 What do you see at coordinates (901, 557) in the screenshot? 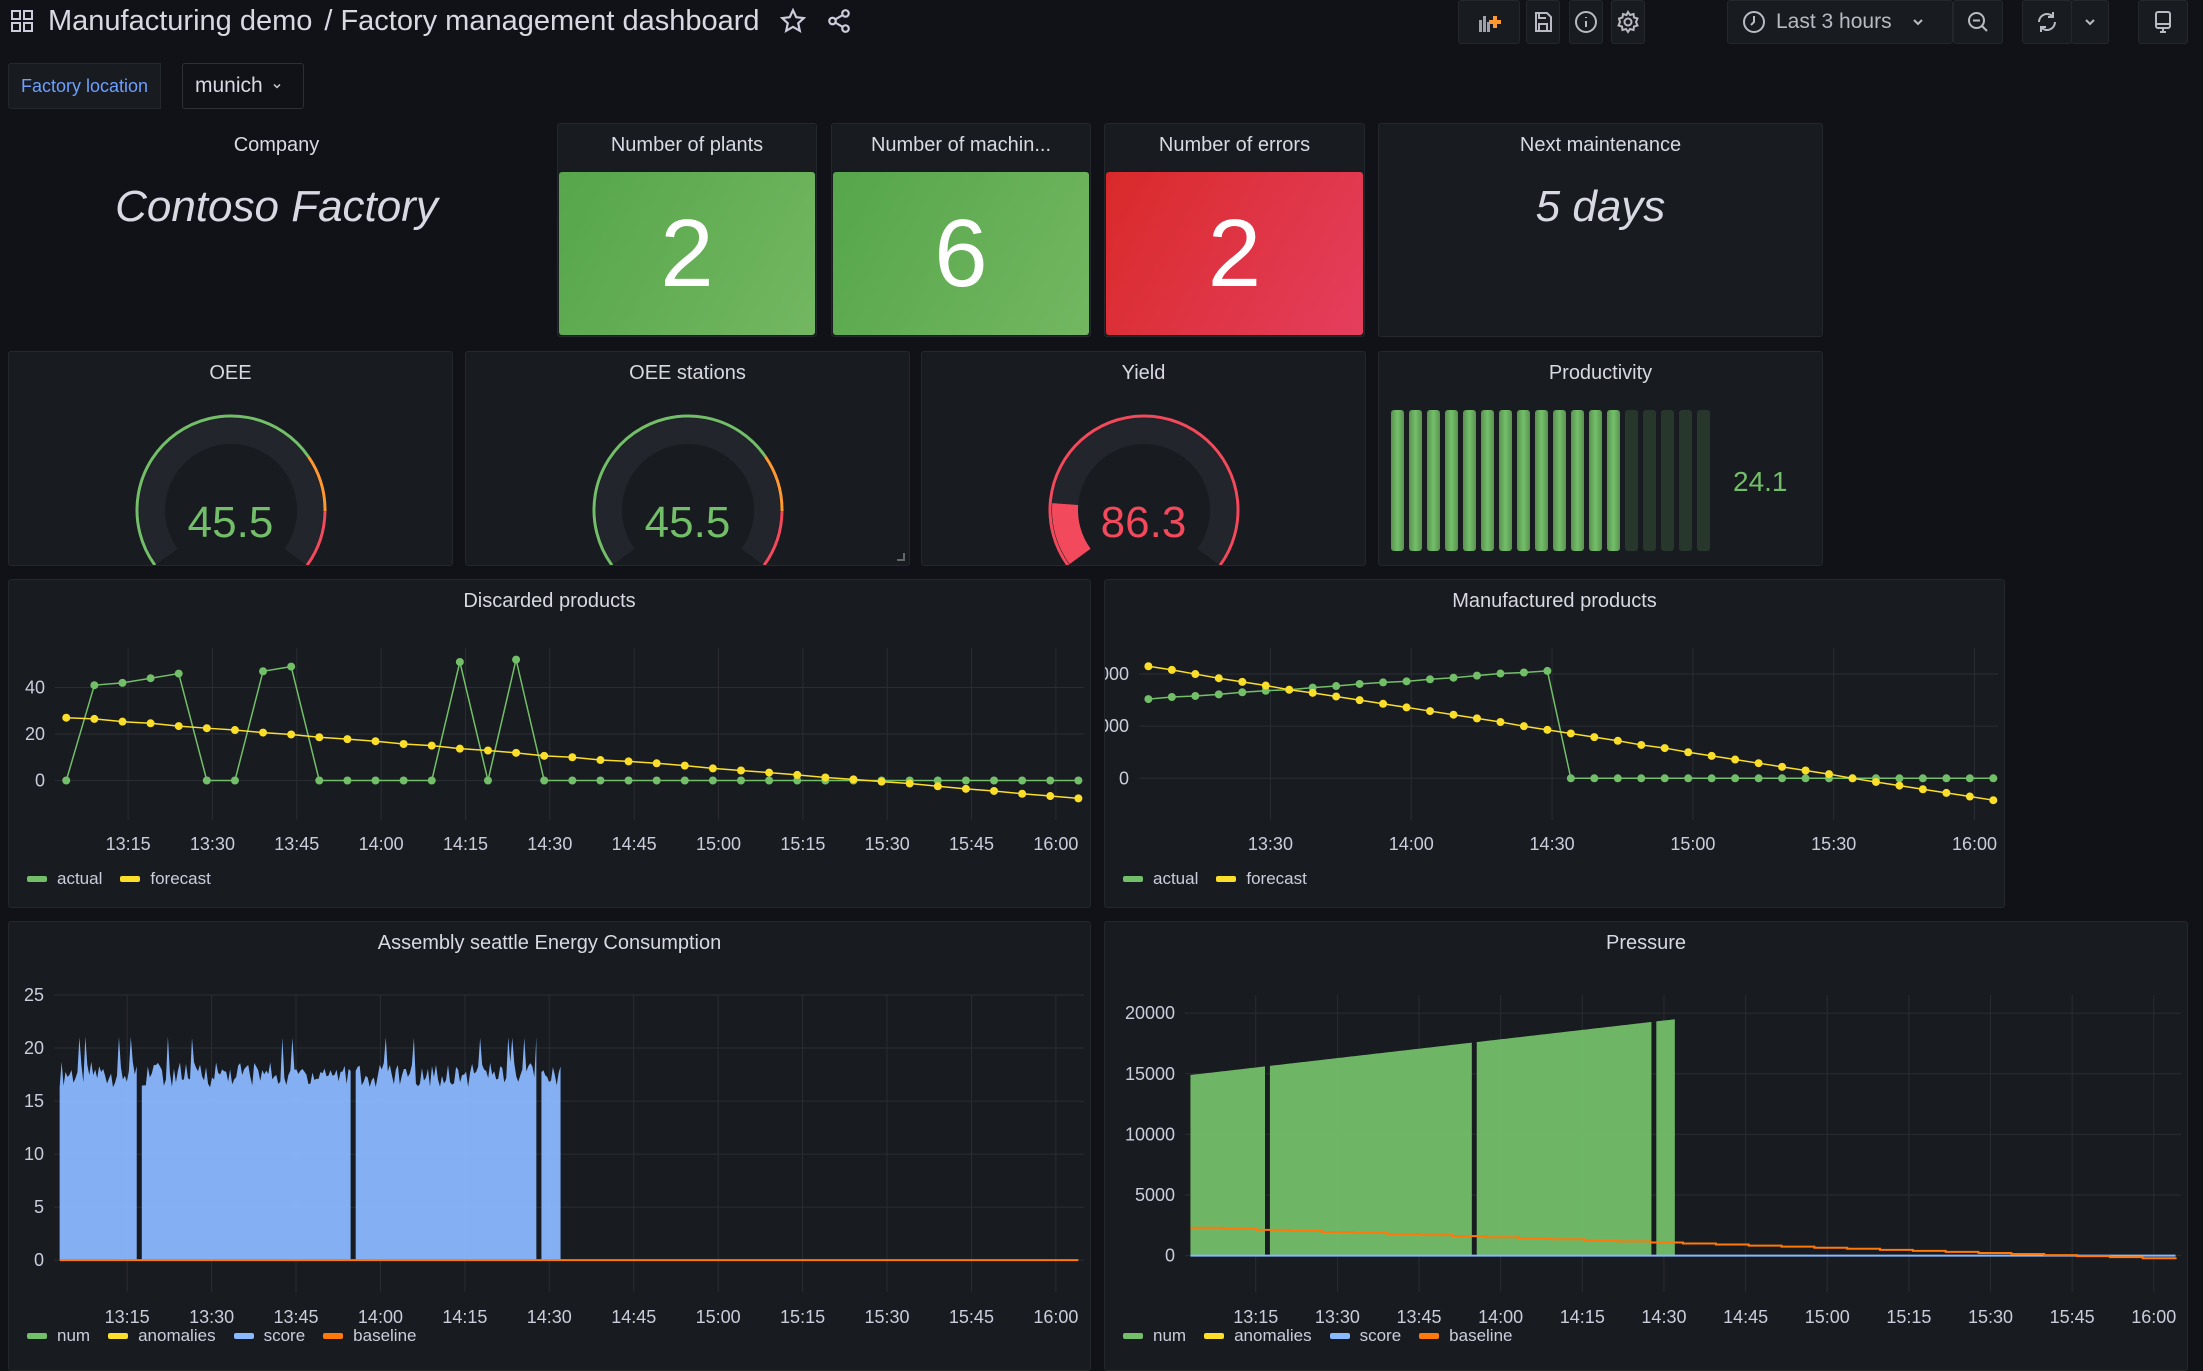
I see `resize-handle` at bounding box center [901, 557].